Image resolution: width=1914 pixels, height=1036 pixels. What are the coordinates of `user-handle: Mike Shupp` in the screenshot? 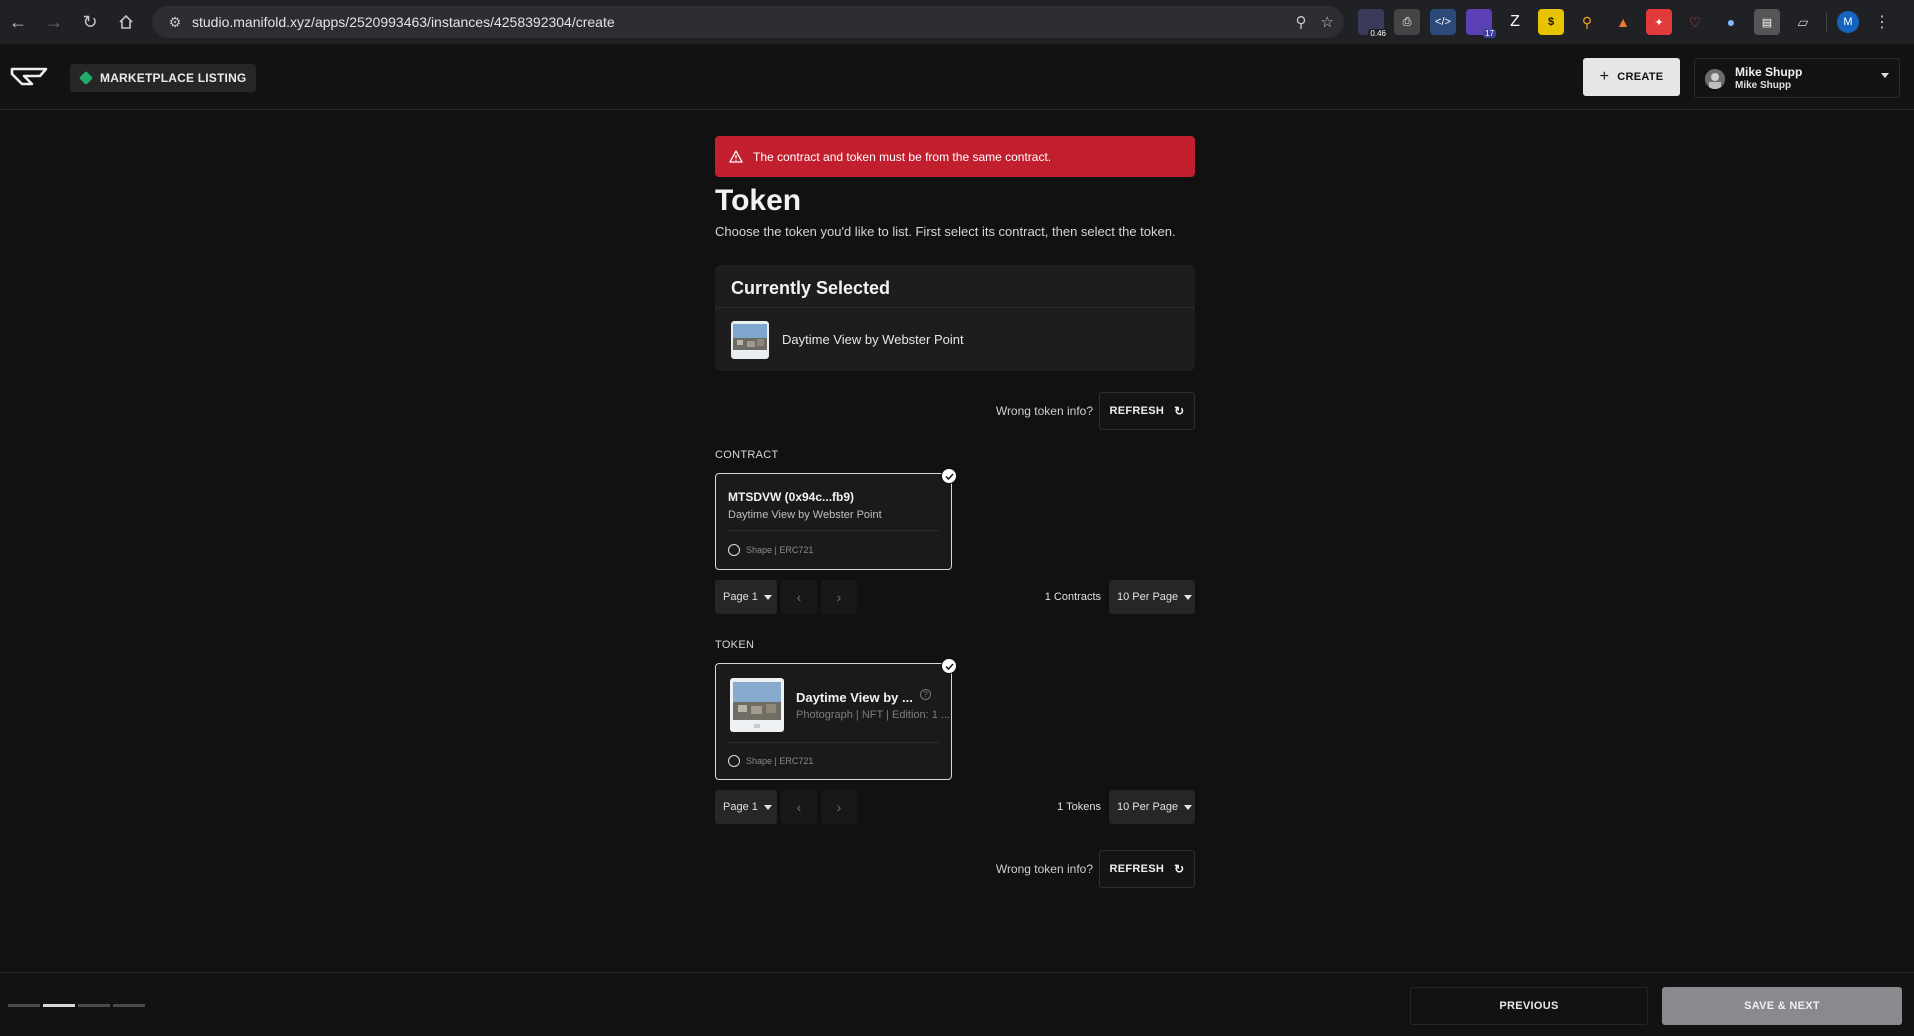 It's located at (1763, 85).